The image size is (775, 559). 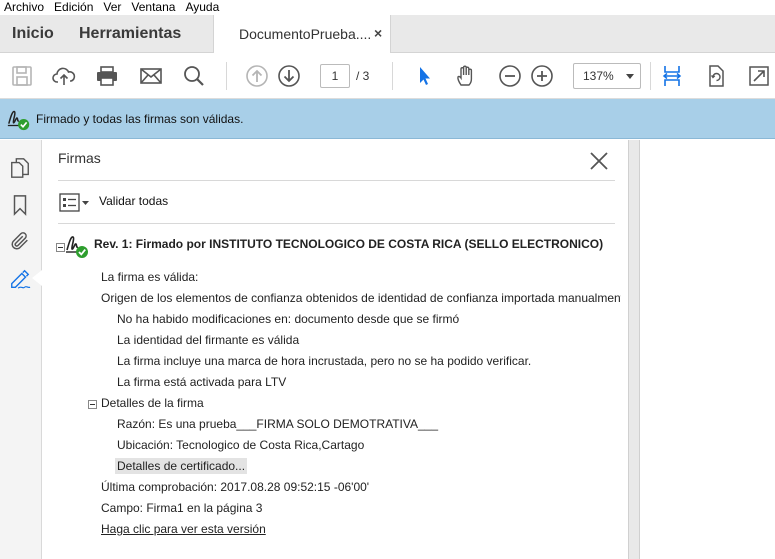 I want to click on field-text: Campo: Firma1 en la página 3, so click(x=182, y=508).